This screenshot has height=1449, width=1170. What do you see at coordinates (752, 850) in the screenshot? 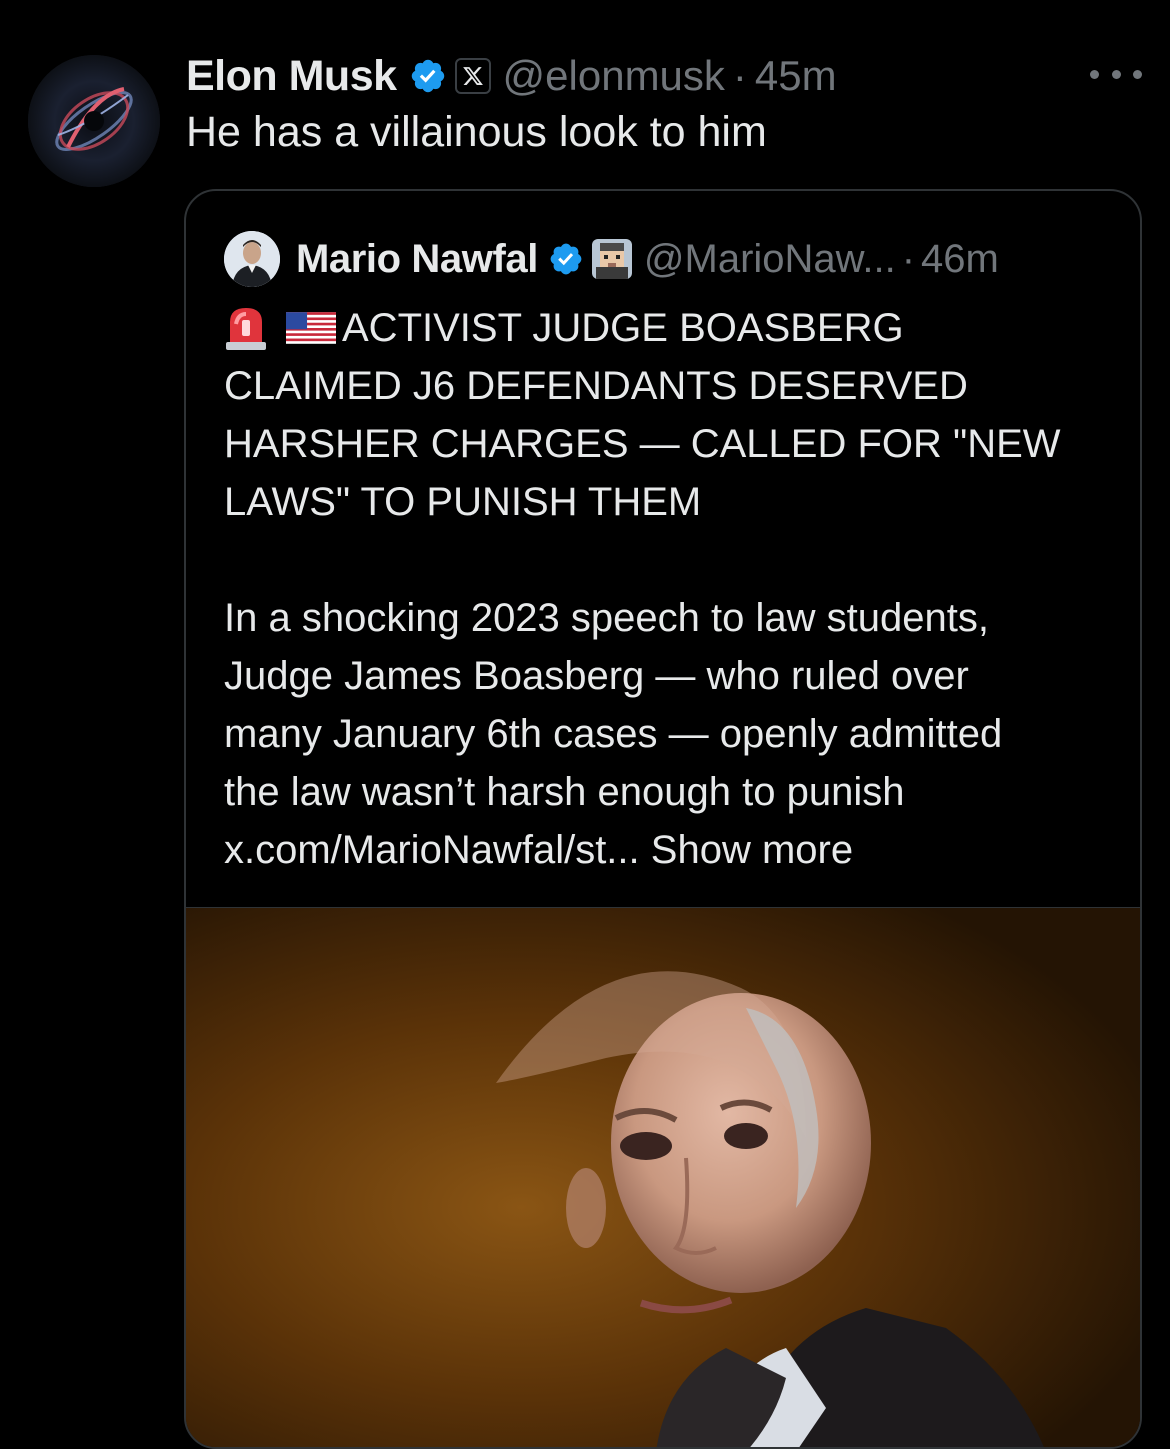
I see `show-more-link: Show more` at bounding box center [752, 850].